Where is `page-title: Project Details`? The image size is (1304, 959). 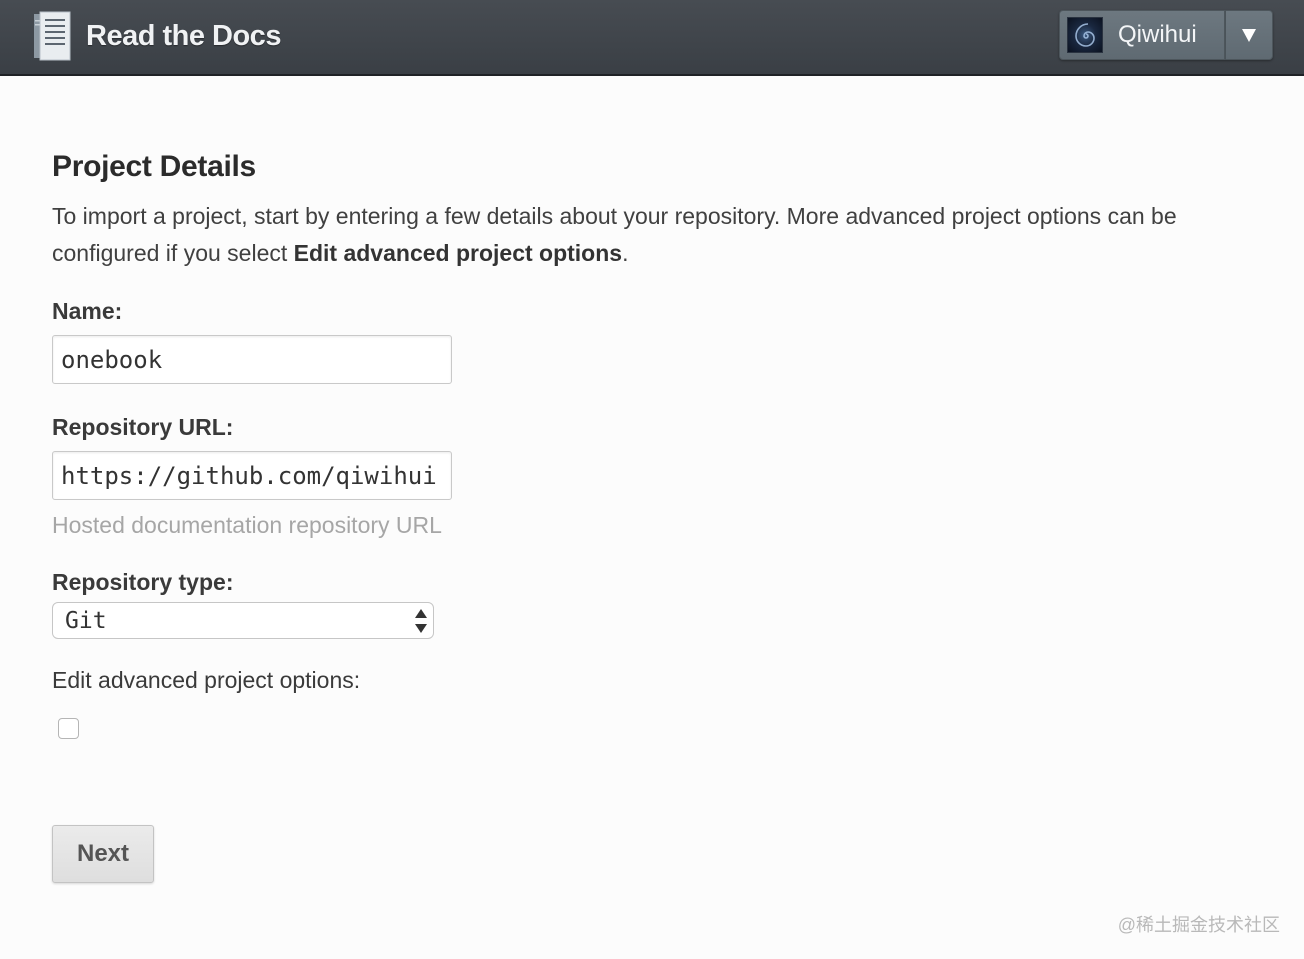 page-title: Project Details is located at coordinates (154, 166).